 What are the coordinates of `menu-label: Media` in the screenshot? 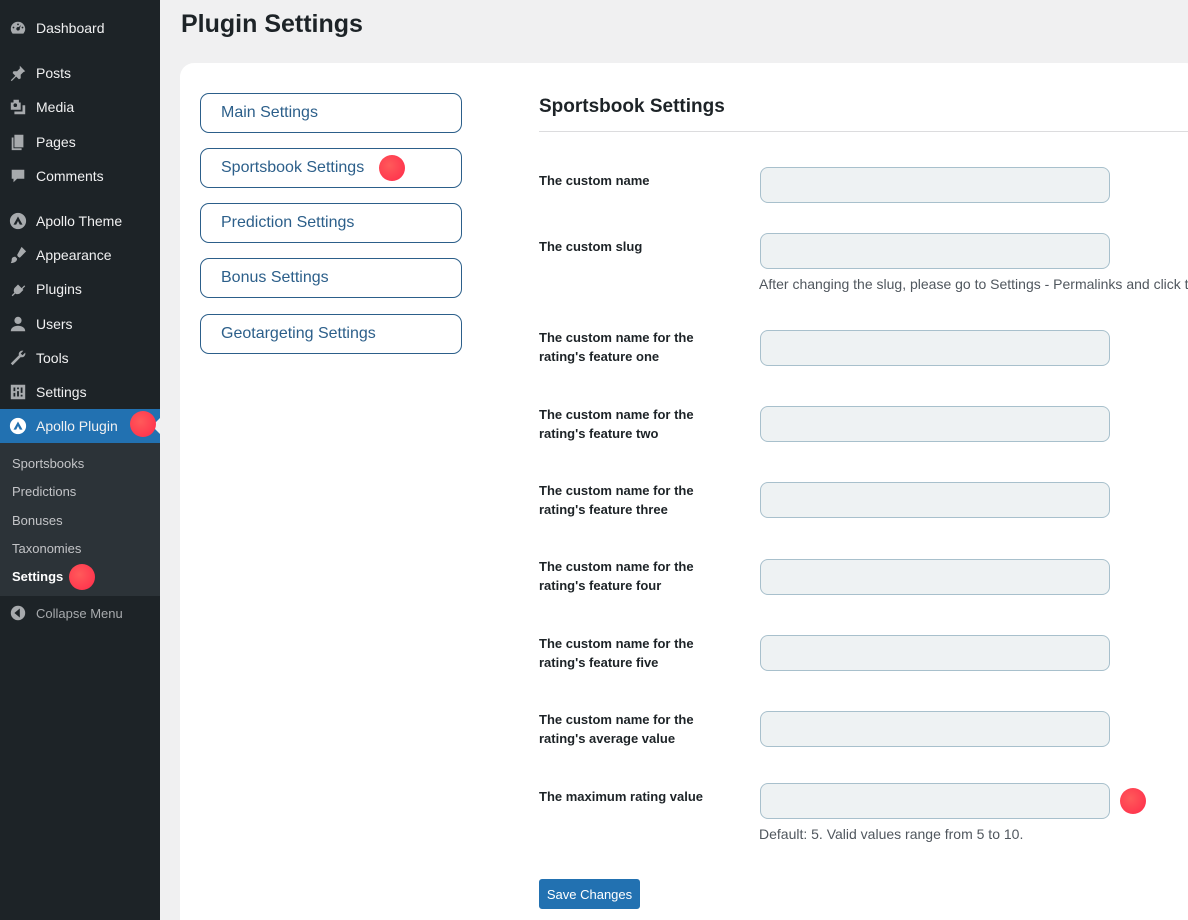 It's located at (55, 107).